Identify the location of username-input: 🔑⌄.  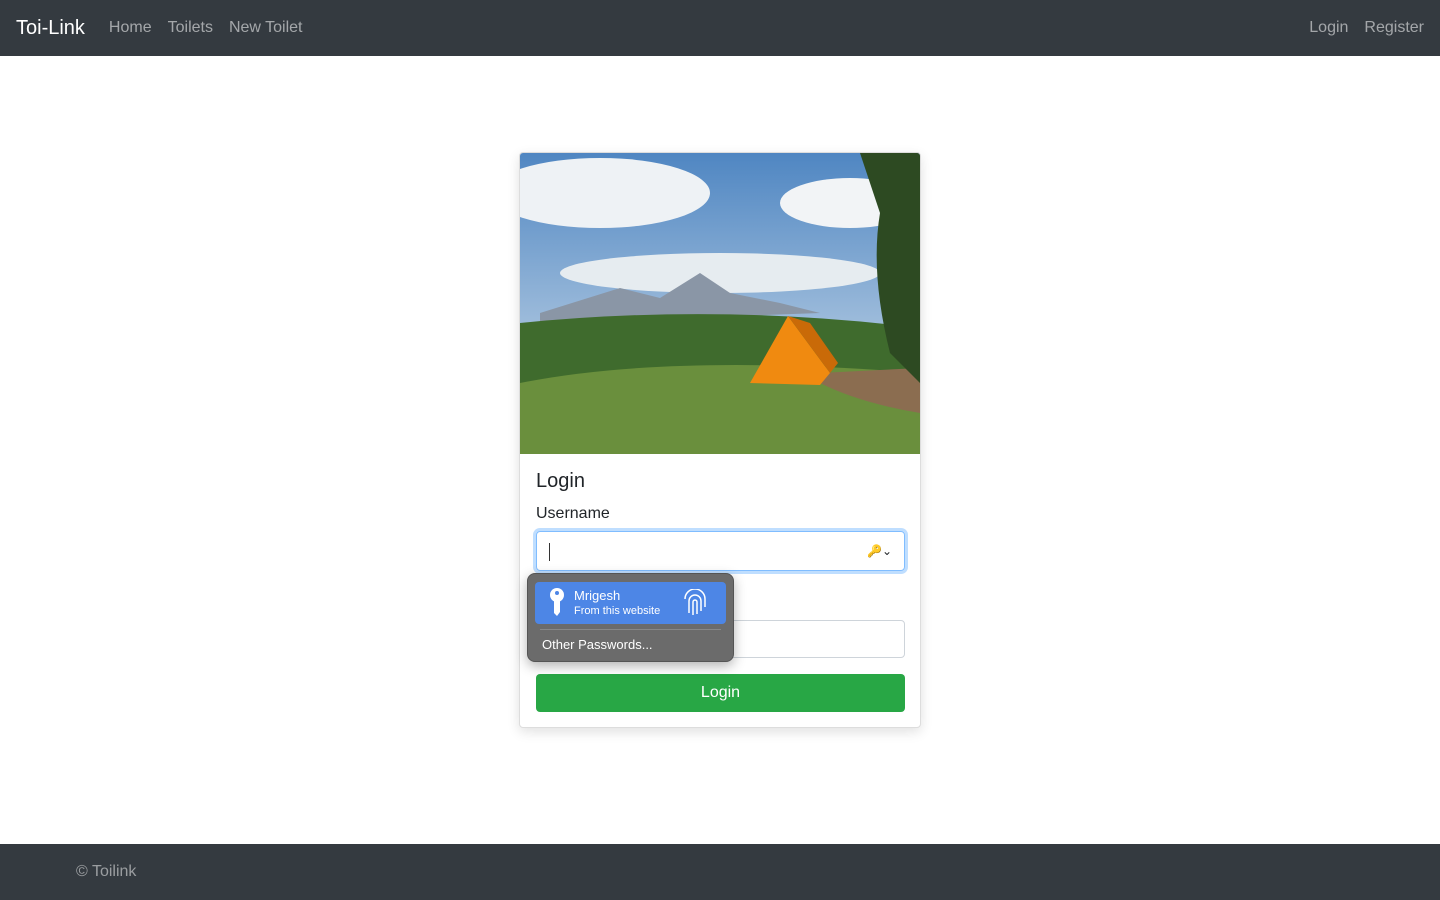
(720, 551).